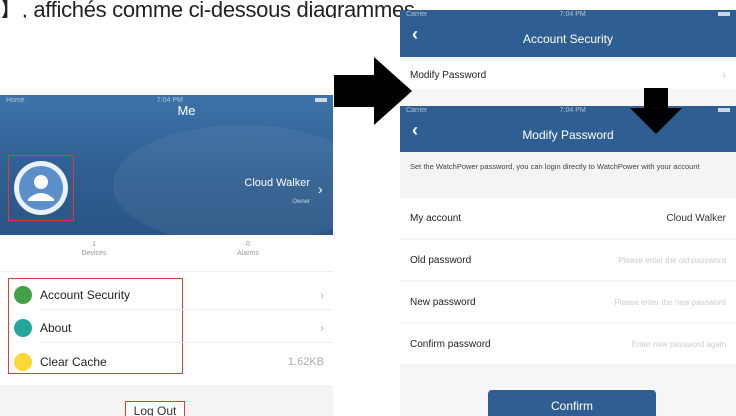 The image size is (736, 416). What do you see at coordinates (56, 328) in the screenshot?
I see `menu-item-label: About` at bounding box center [56, 328].